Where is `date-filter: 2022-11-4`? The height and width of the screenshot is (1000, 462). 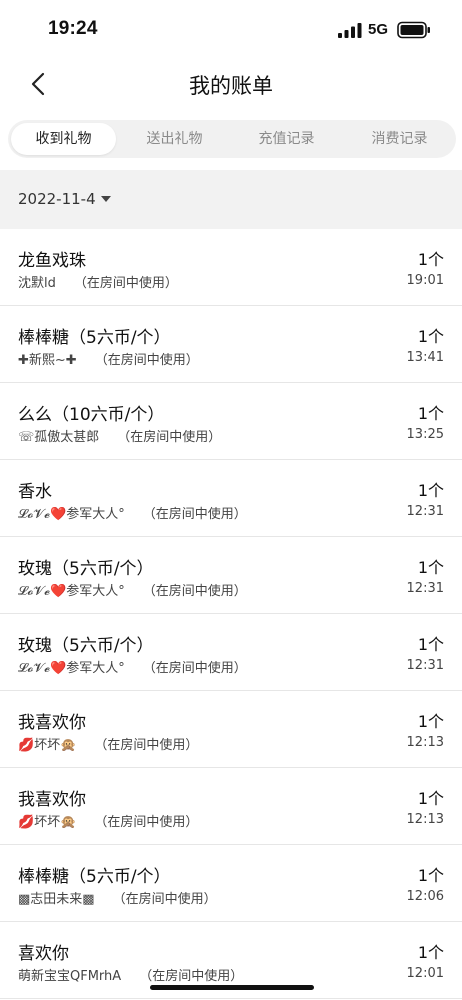
date-filter: 2022-11-4 is located at coordinates (64, 199).